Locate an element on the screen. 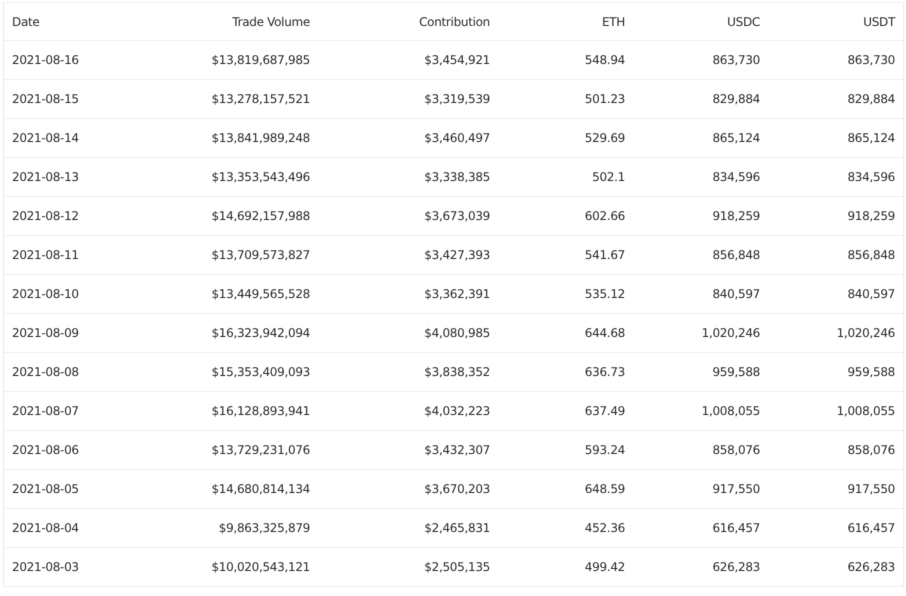 This screenshot has height=596, width=906. table-cell-text: $15,353,409,093 is located at coordinates (260, 372).